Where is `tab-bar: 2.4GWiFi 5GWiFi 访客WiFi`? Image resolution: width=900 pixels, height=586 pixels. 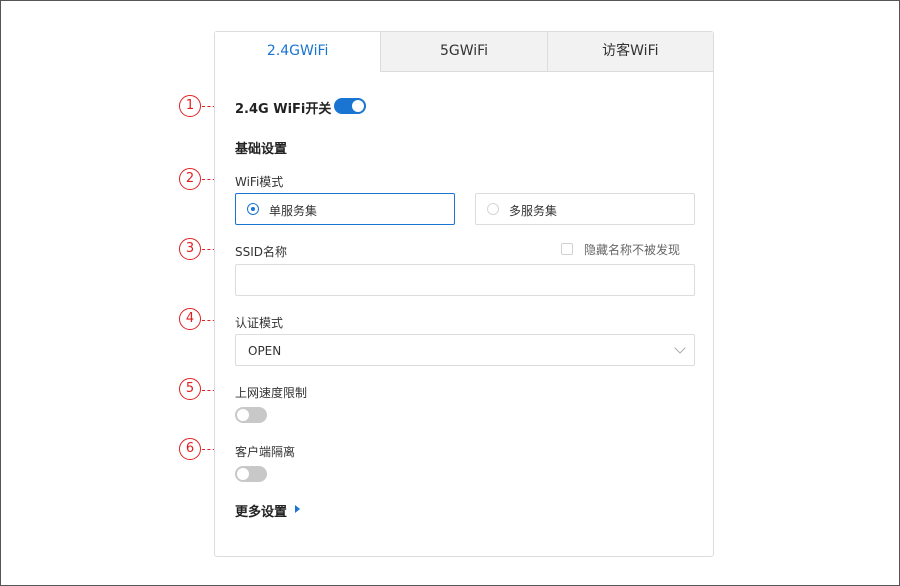 tab-bar: 2.4GWiFi 5GWiFi 访客WiFi is located at coordinates (464, 52).